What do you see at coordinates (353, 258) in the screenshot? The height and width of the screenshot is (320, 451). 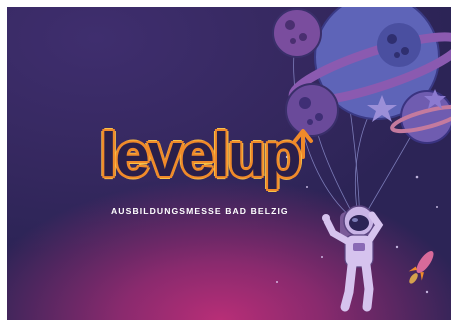 I see `astronaut-icon` at bounding box center [353, 258].